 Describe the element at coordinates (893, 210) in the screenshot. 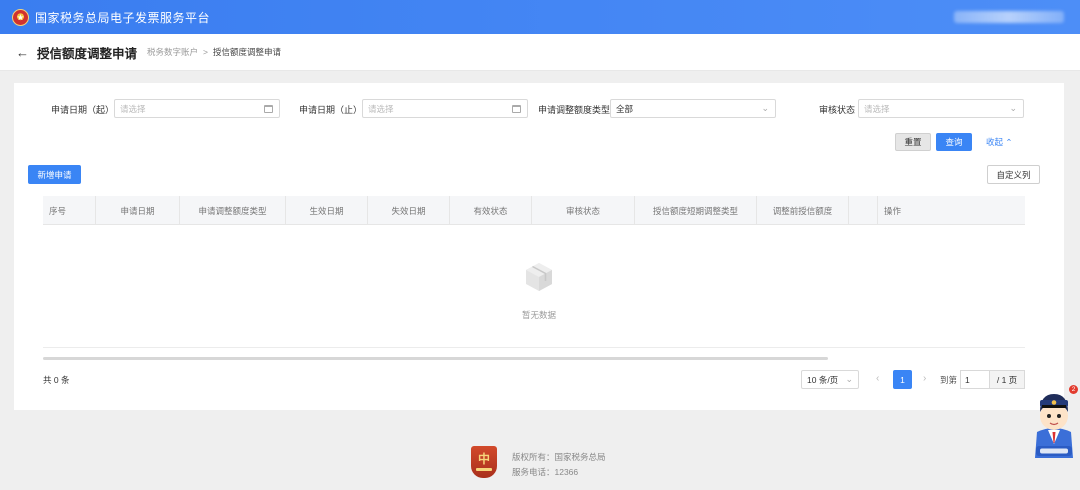

I see `column-header: 操作` at that location.